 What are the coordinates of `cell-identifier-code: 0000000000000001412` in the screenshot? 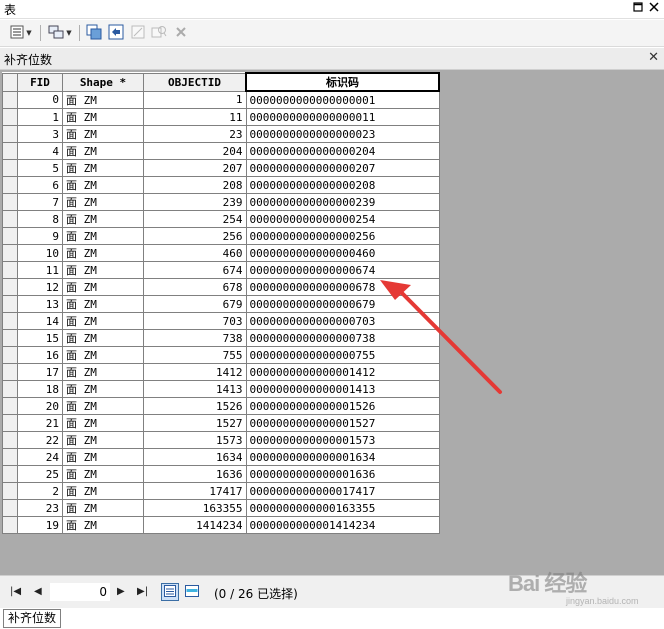 It's located at (342, 372).